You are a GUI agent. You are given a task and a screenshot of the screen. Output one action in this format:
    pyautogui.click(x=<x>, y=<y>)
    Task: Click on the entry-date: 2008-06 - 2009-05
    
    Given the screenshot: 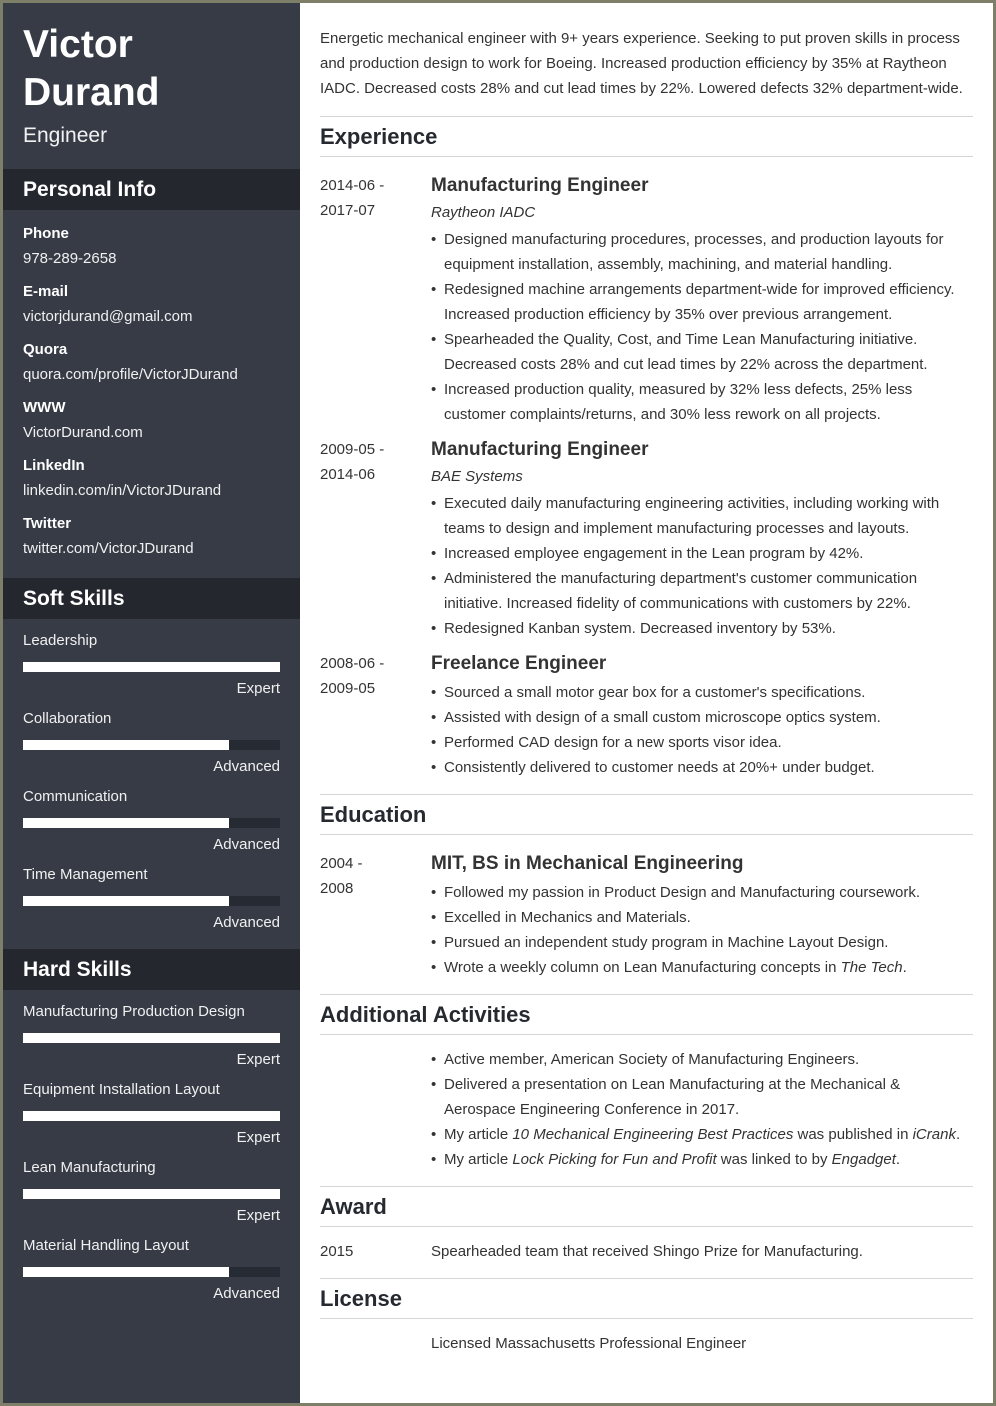 What is the action you would take?
    pyautogui.click(x=375, y=715)
    